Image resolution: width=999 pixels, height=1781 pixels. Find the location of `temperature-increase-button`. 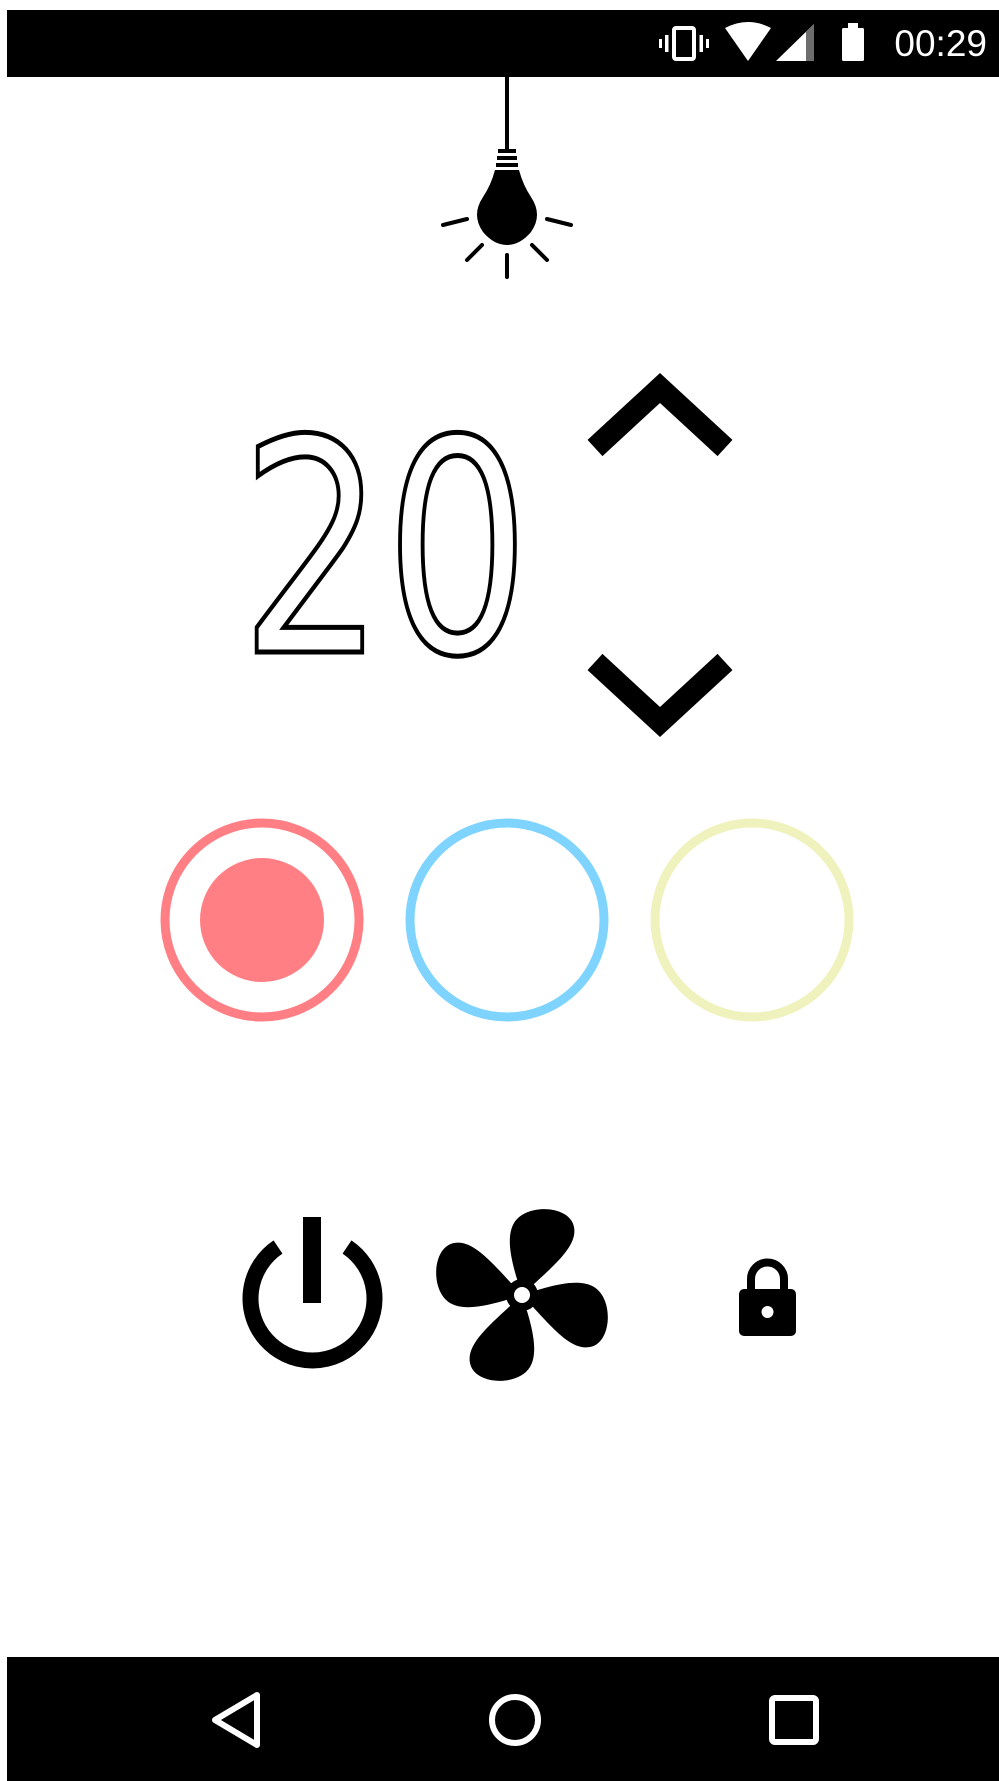

temperature-increase-button is located at coordinates (660, 420).